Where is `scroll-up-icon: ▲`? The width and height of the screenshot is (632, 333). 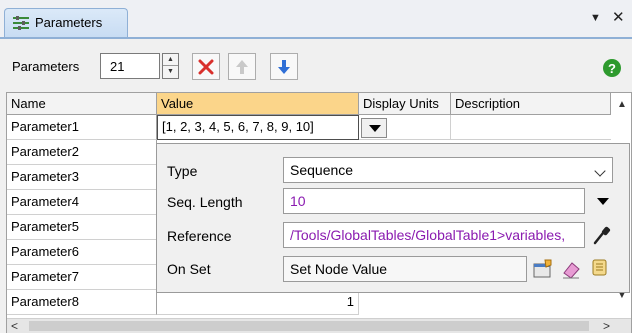 scroll-up-icon: ▲ is located at coordinates (622, 104).